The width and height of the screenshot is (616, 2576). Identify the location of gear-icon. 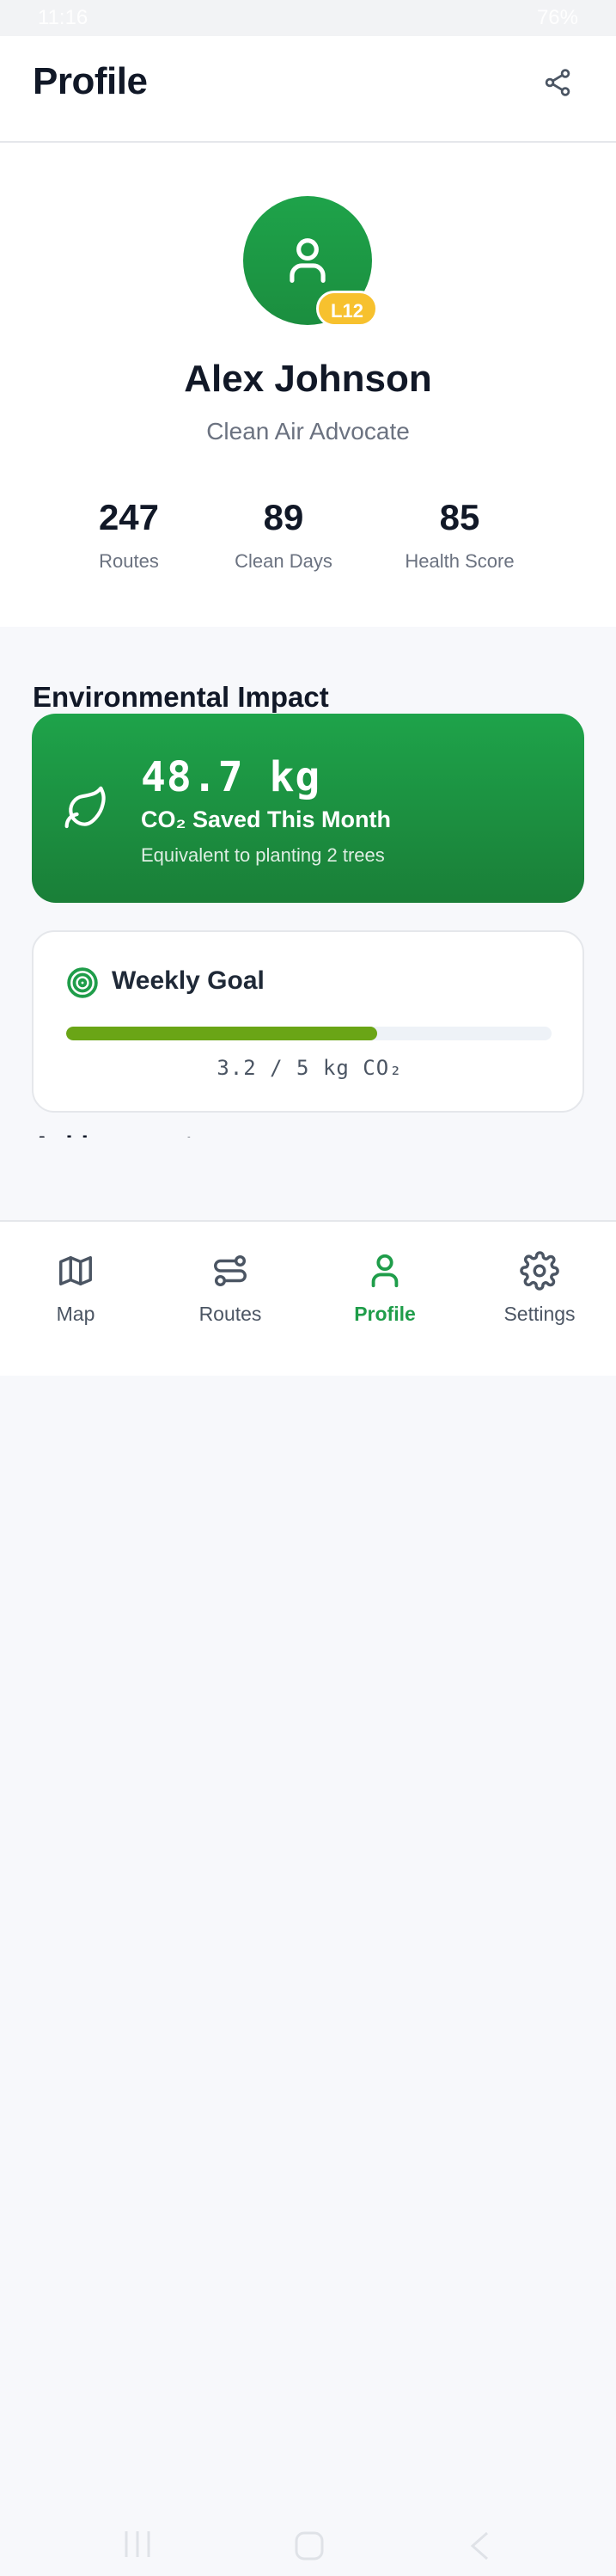
(539, 1271).